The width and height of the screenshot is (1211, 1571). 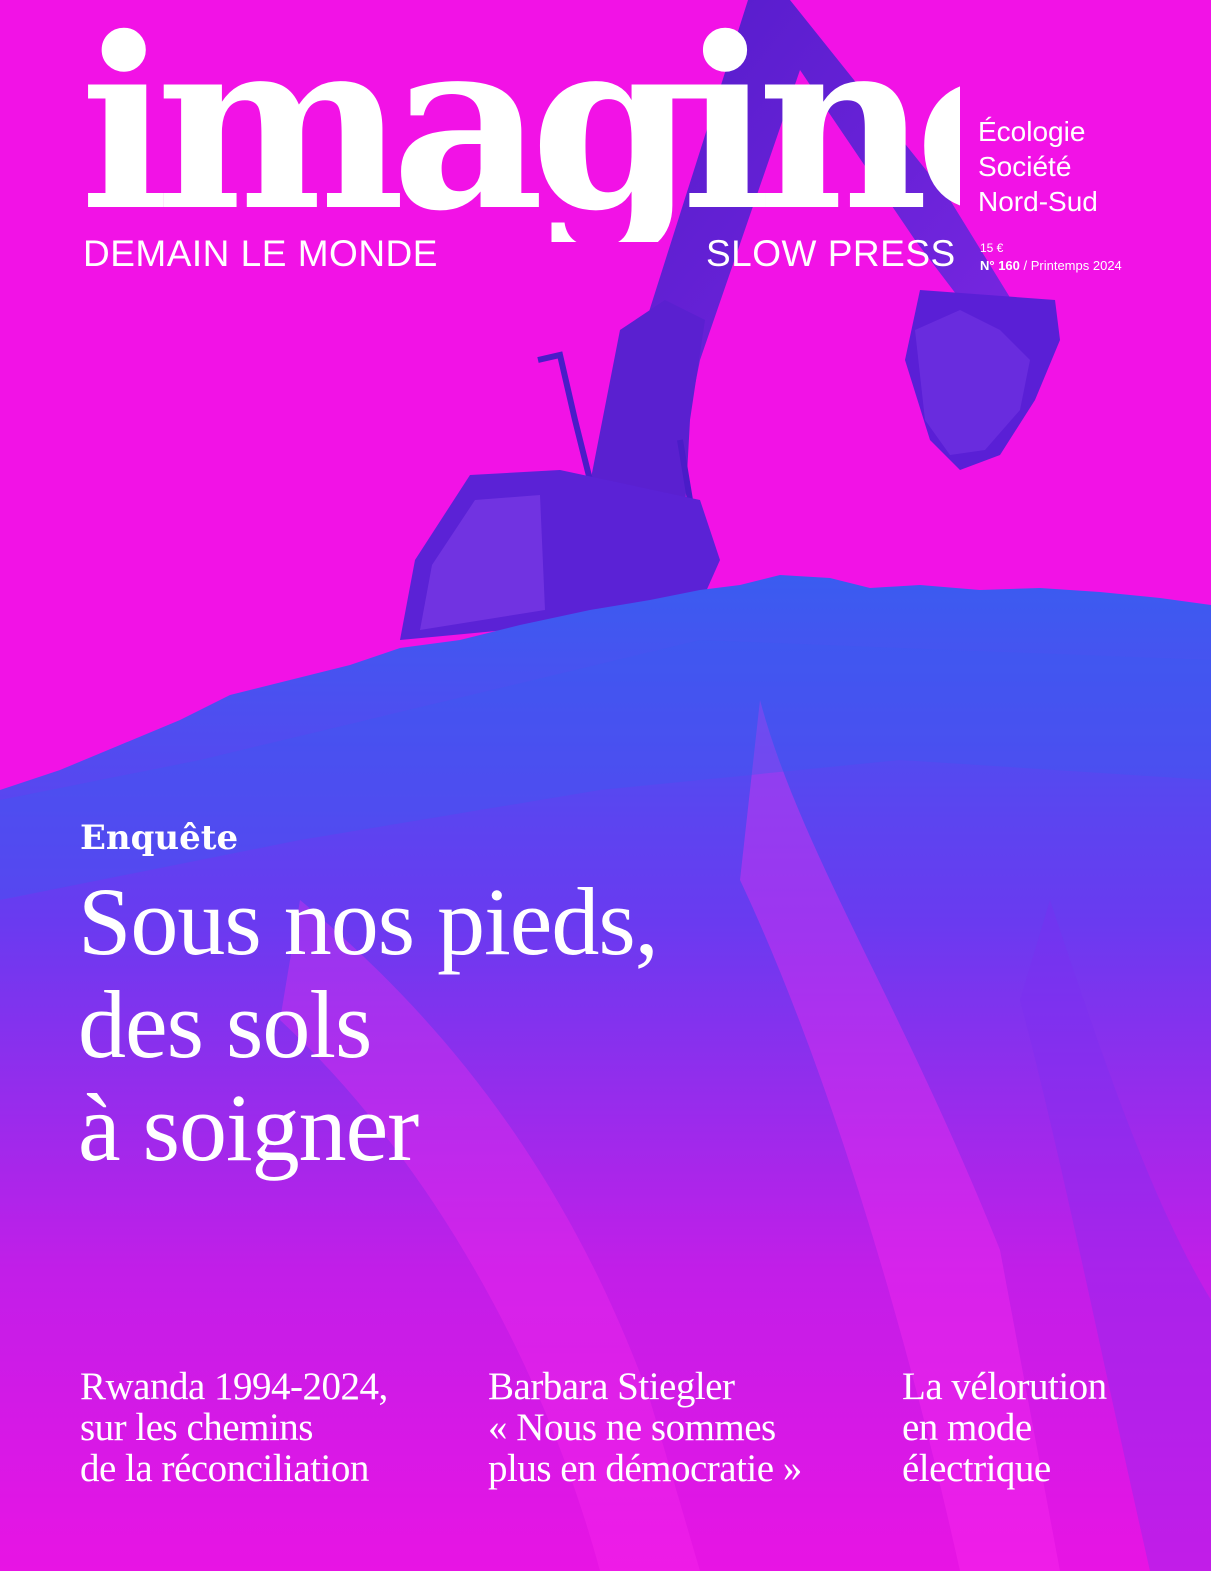 I want to click on teaser-line: Rwanda 1994-2024,, so click(x=234, y=1386).